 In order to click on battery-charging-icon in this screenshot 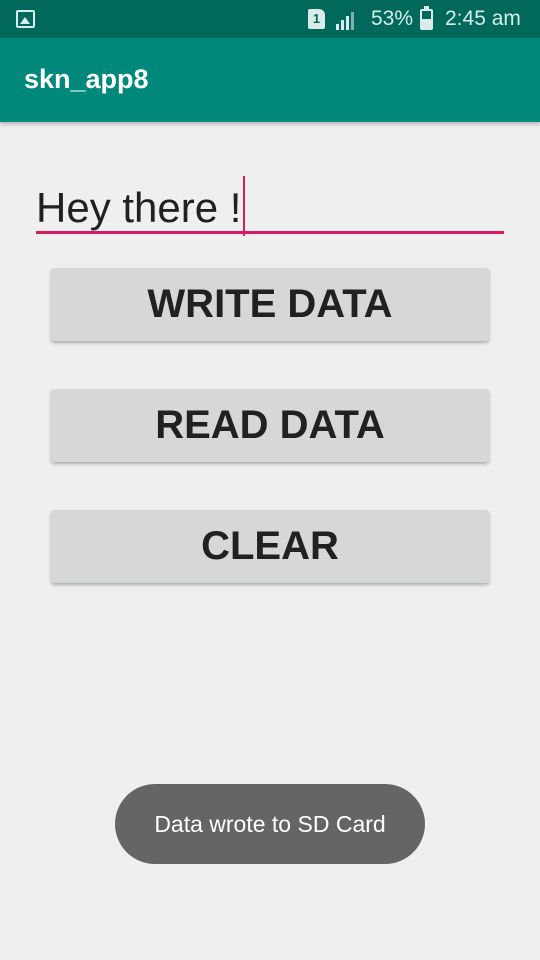, I will do `click(426, 18)`.